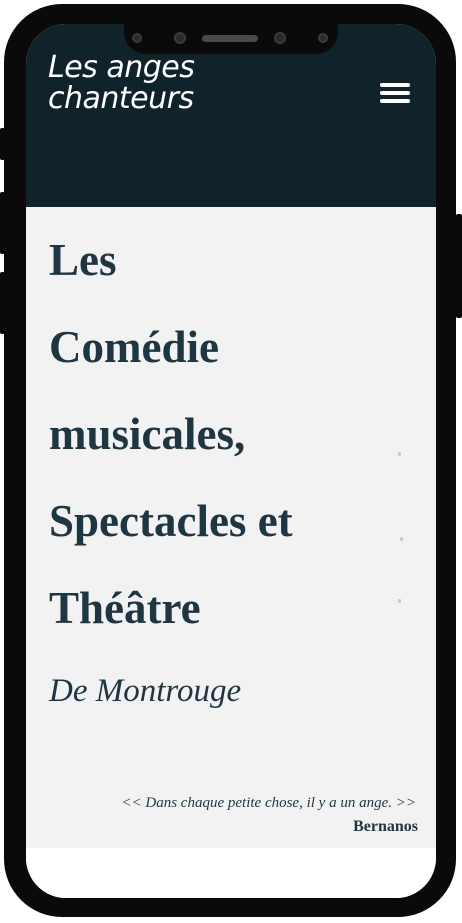  What do you see at coordinates (121, 98) in the screenshot?
I see `logo-line-2: chanteurs` at bounding box center [121, 98].